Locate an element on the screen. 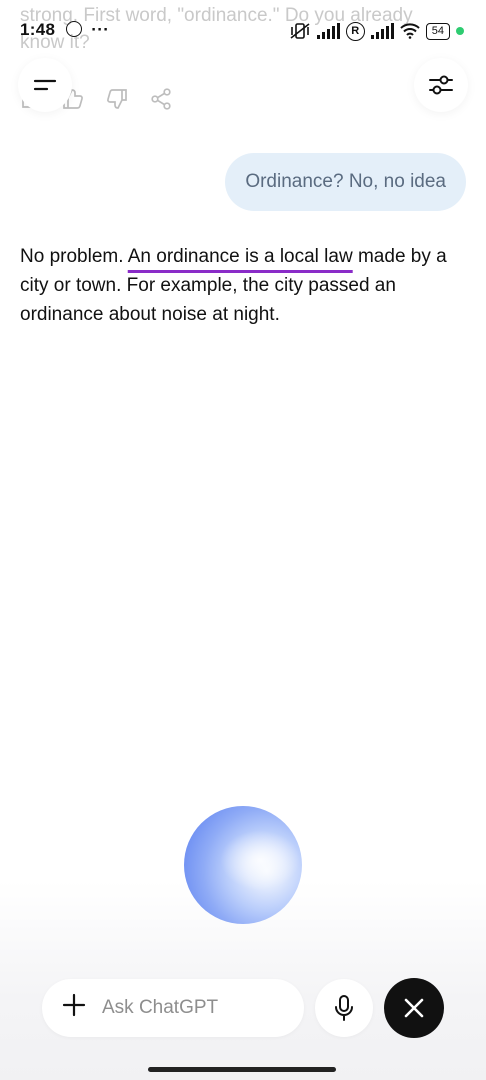 The width and height of the screenshot is (486, 1080). status-time: 1:48 ··· is located at coordinates (64, 30).